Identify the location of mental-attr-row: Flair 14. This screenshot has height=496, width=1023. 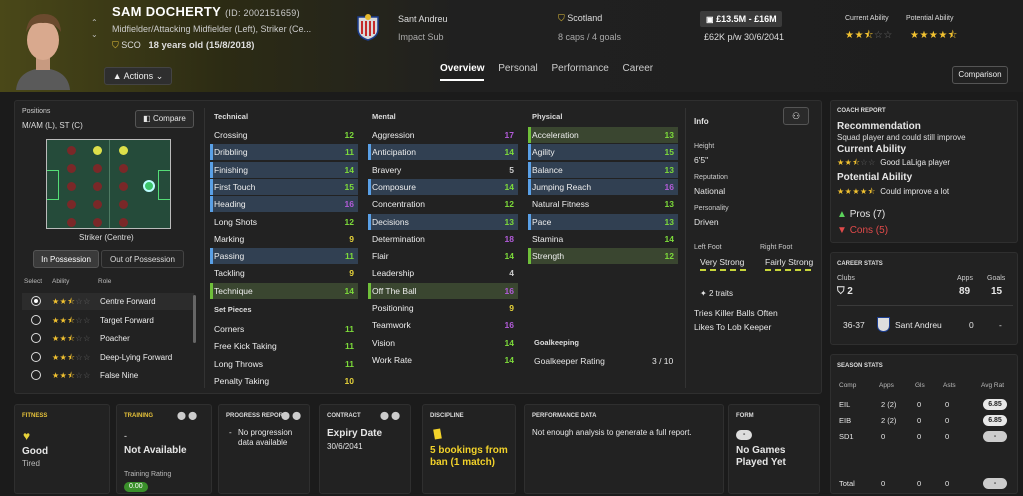
(443, 256).